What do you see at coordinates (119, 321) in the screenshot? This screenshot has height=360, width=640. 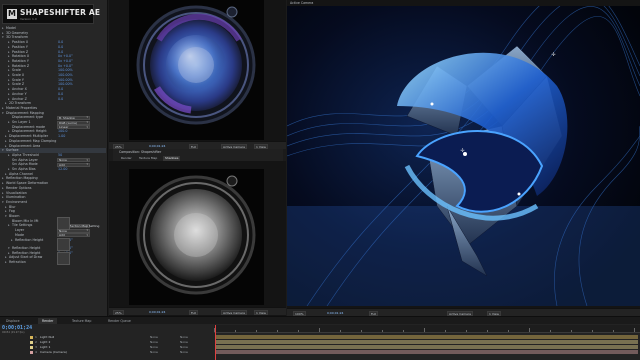 I see `tab-render-queue: Render Queue` at bounding box center [119, 321].